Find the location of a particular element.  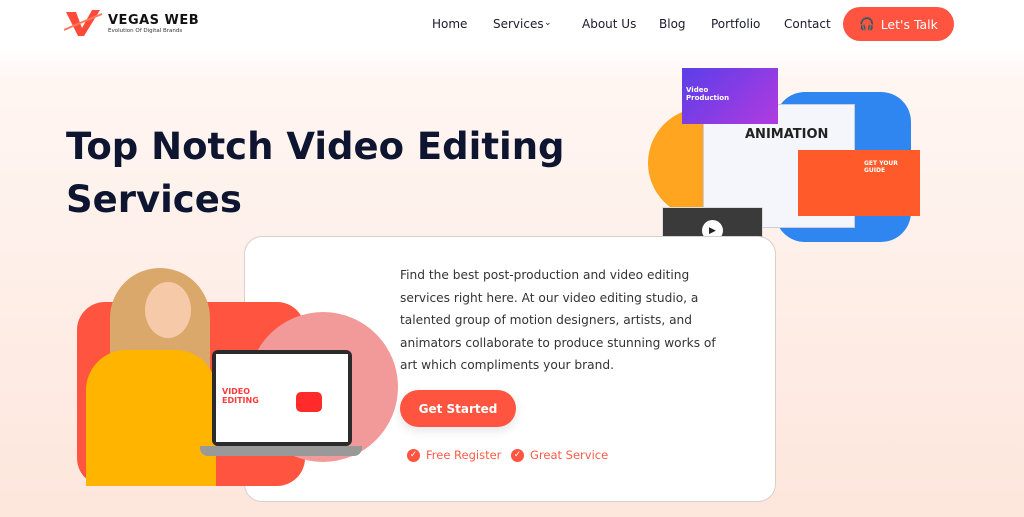

logo: VEGAS WEB Evolution Of Digital Brands is located at coordinates (131, 23).